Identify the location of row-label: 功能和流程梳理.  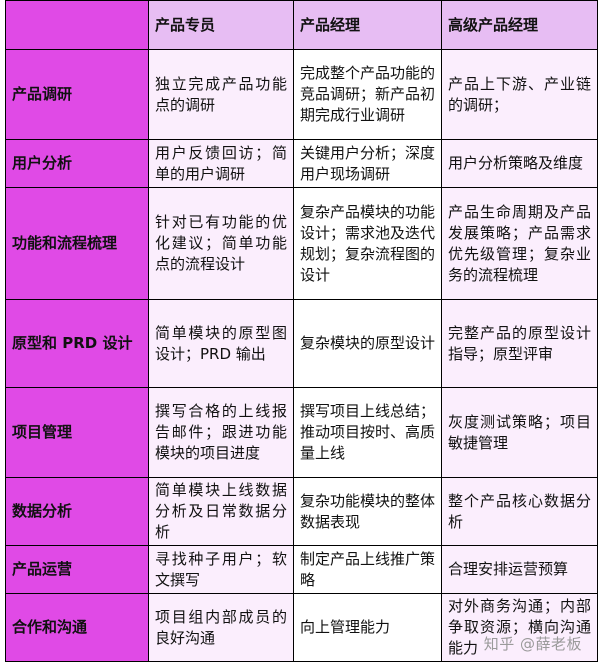
(77, 243).